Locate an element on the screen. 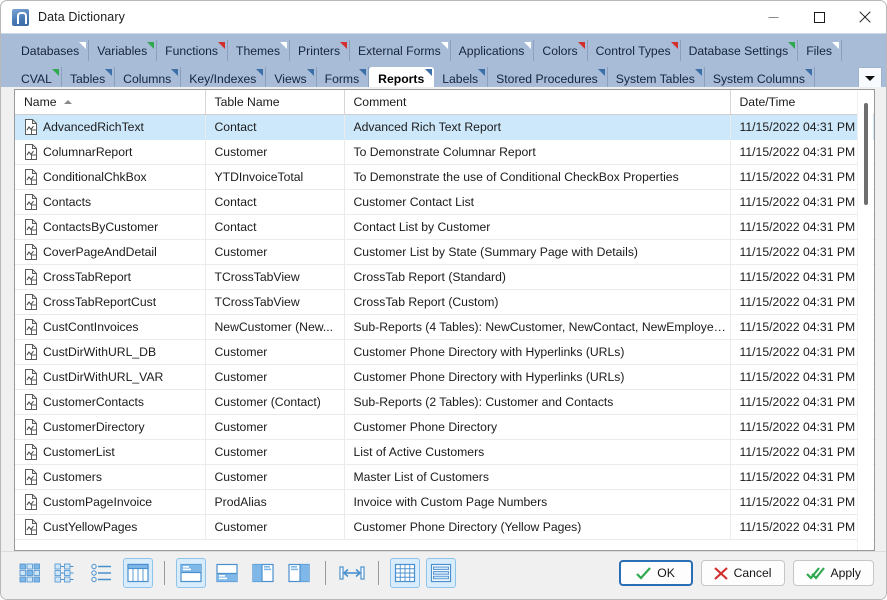 Image resolution: width=887 pixels, height=600 pixels. cell-table-name: ProdAlias is located at coordinates (275, 502).